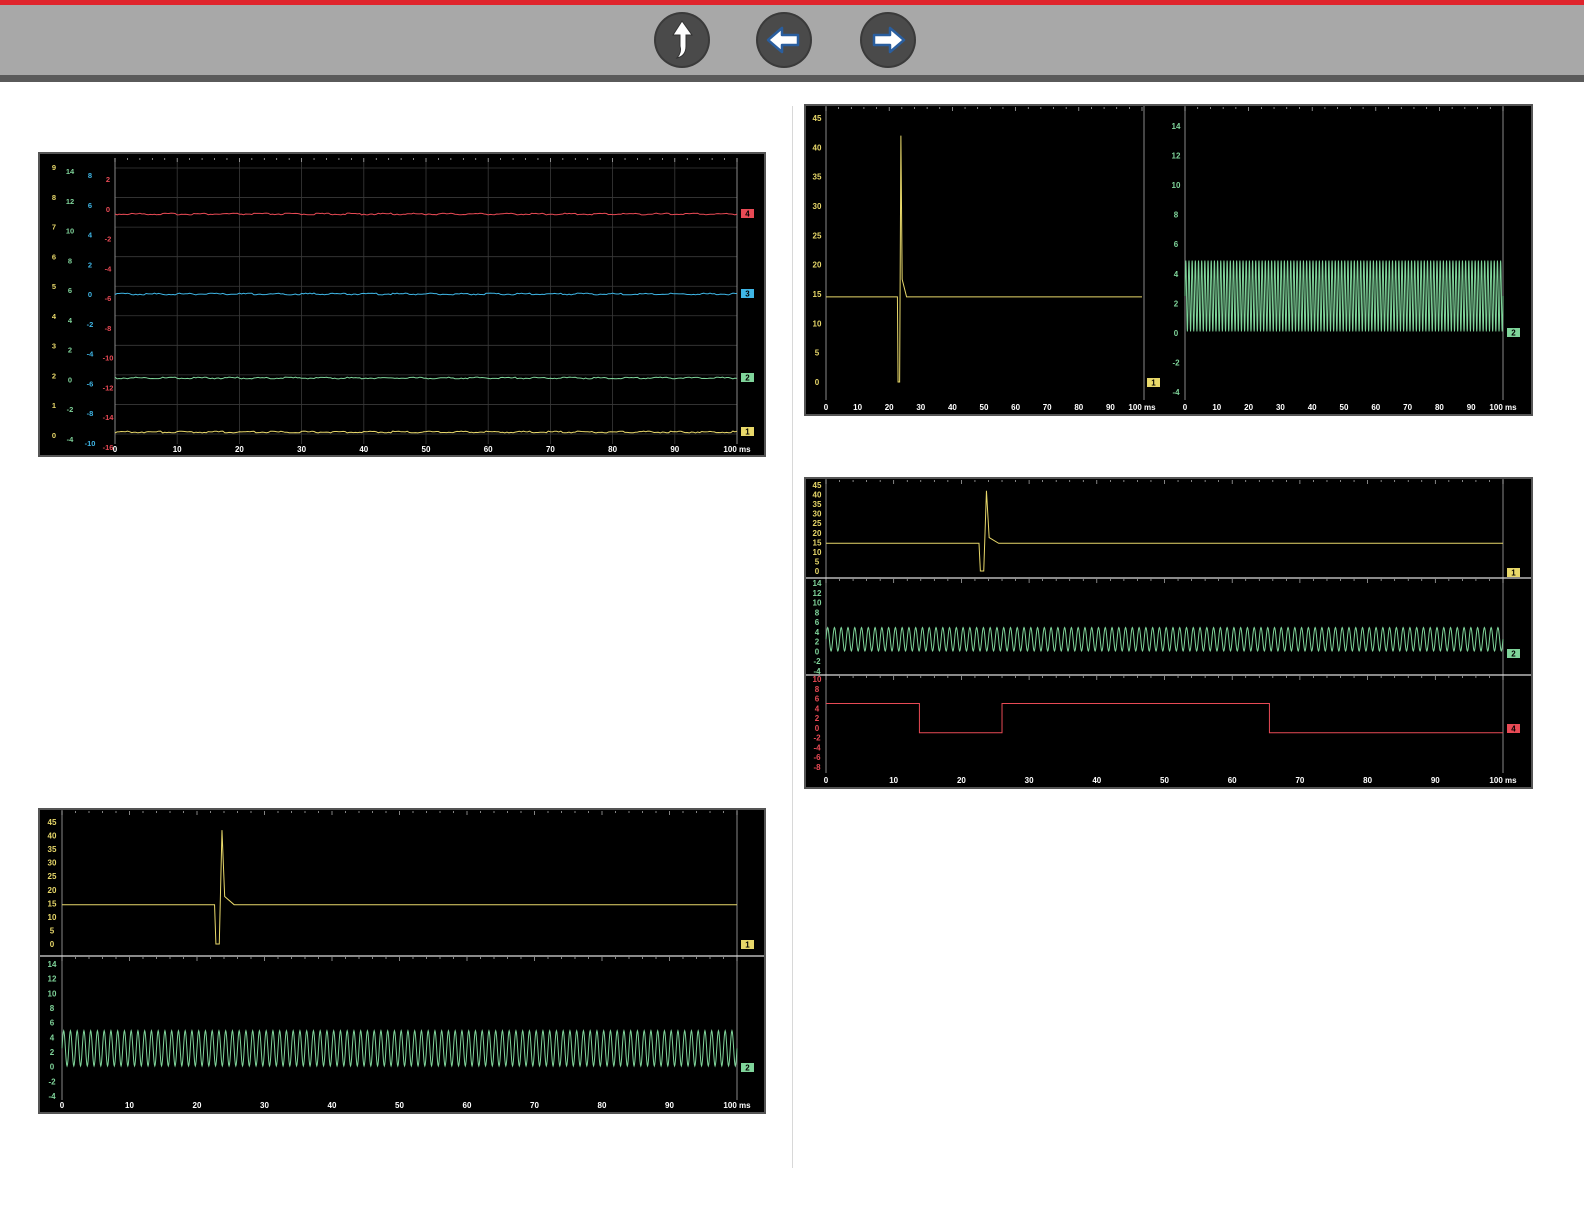 Image resolution: width=1584 pixels, height=1224 pixels. I want to click on channel-badge-label: 4, so click(1513, 729).